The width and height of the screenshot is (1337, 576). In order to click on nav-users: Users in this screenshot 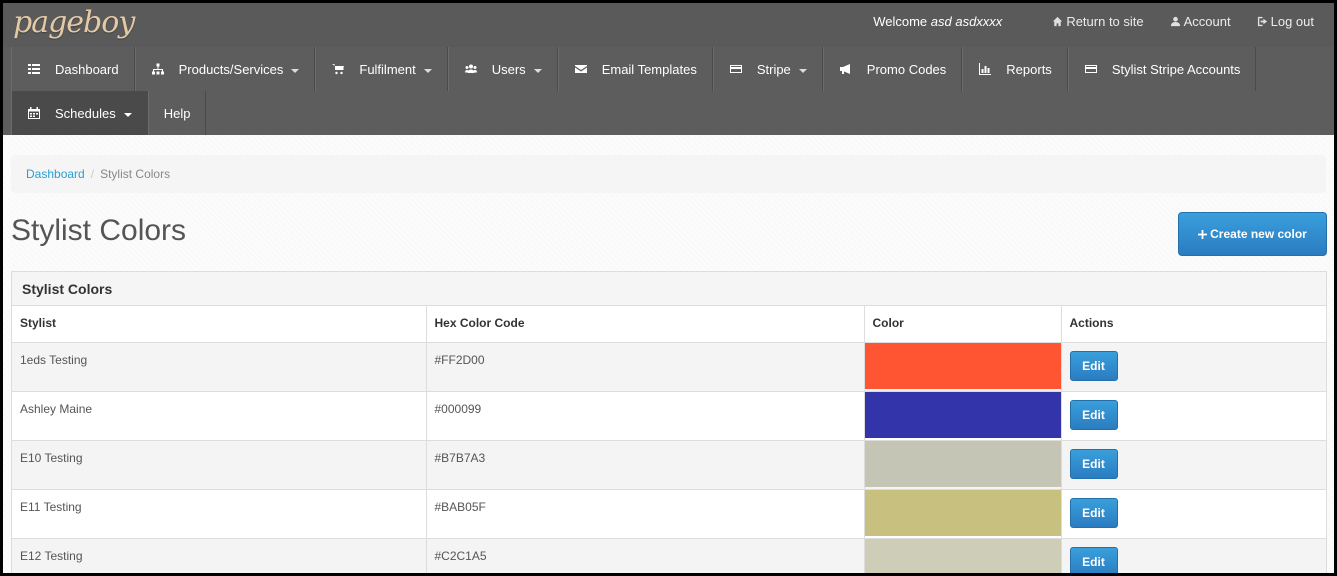, I will do `click(502, 69)`.